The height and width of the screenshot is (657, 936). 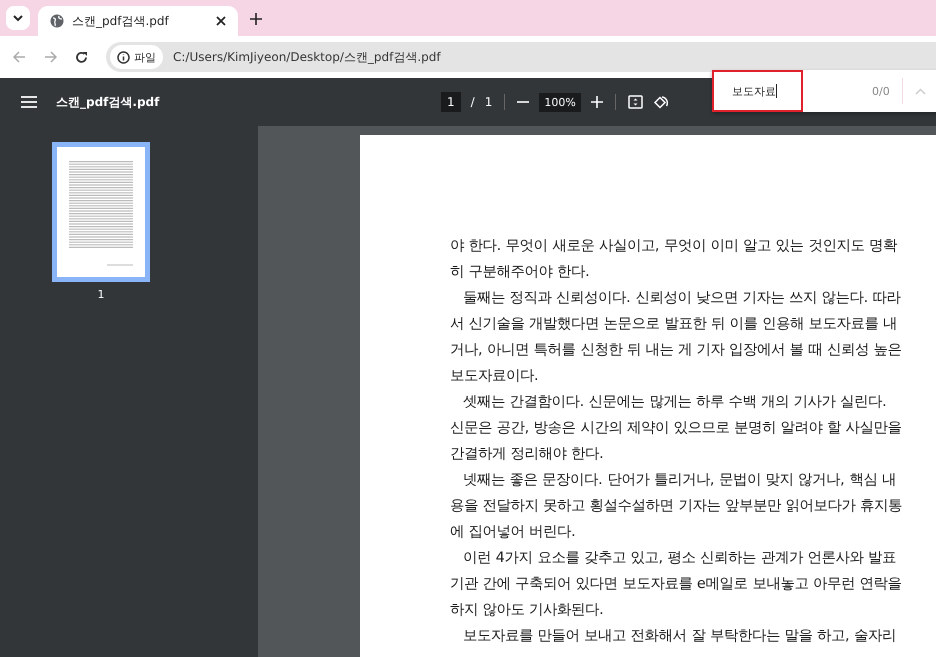 What do you see at coordinates (635, 102) in the screenshot?
I see `fit-page-icon` at bounding box center [635, 102].